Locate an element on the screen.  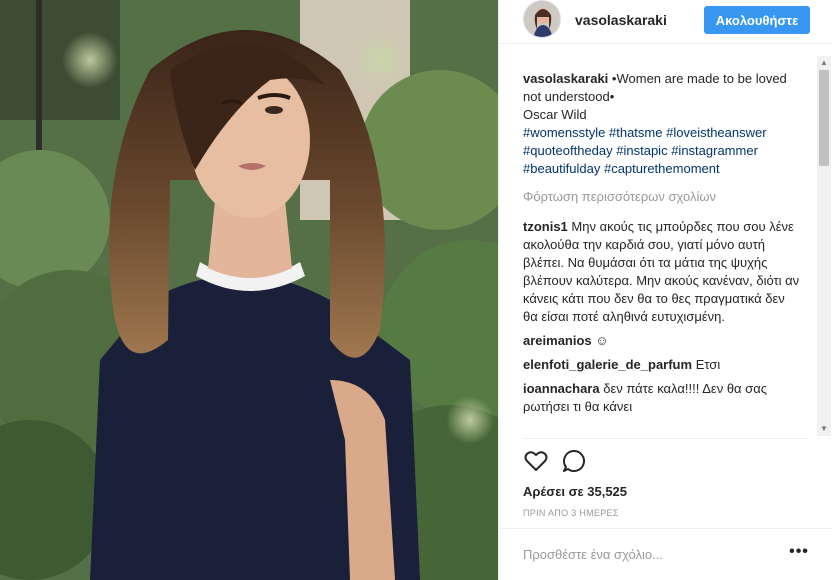
divider is located at coordinates (666, 438).